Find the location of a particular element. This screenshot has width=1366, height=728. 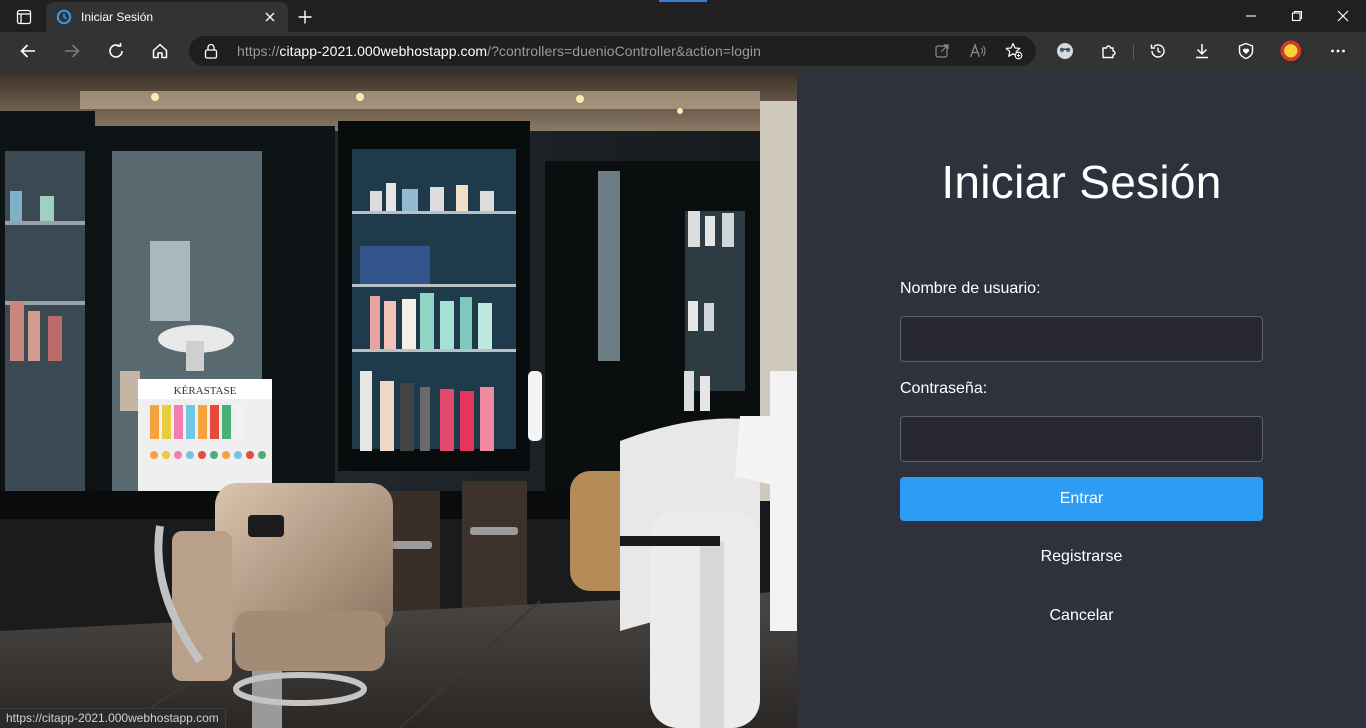

puzzle-icon is located at coordinates (1109, 51).